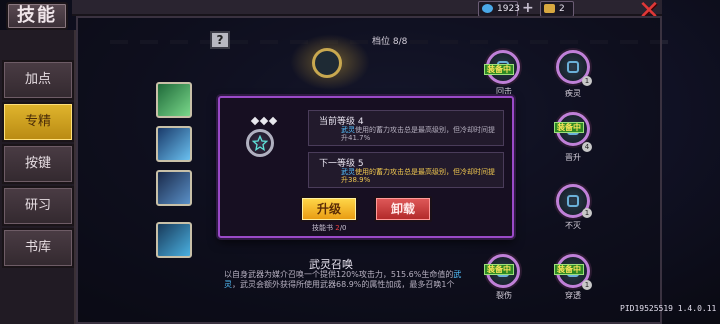  I want to click on node-label: 不灭, so click(573, 225).